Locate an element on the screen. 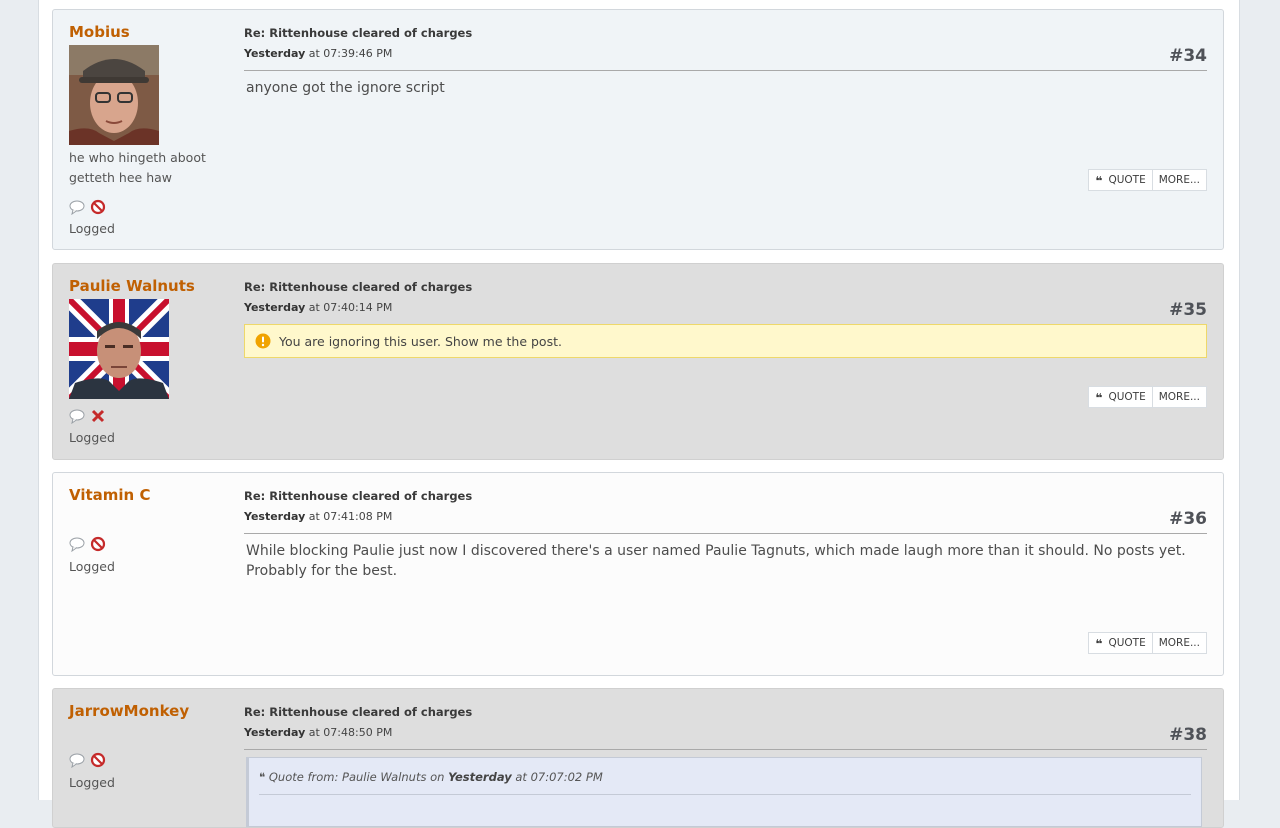 The height and width of the screenshot is (828, 1280). post-counter-link: #38 is located at coordinates (1188, 735).